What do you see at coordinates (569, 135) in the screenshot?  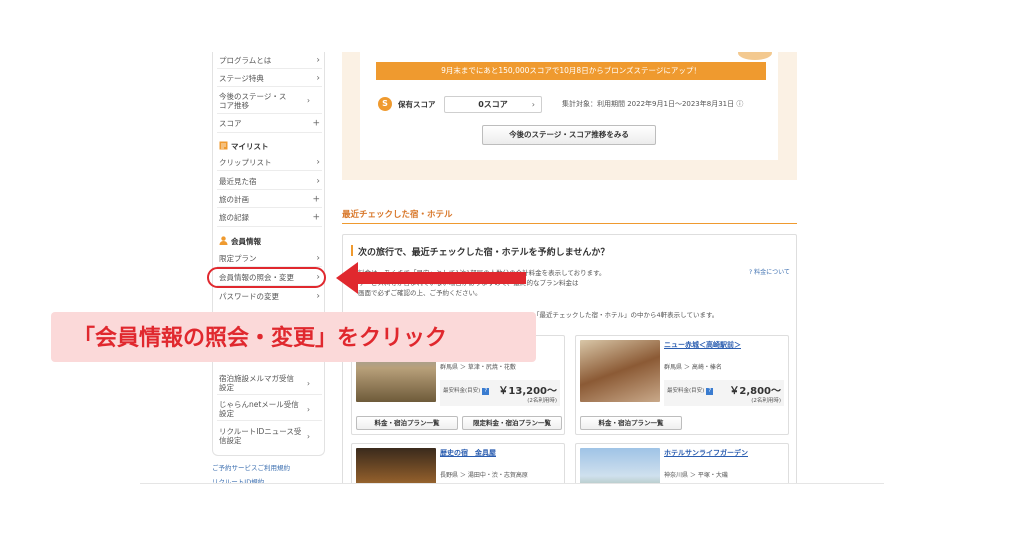 I see `stage-trend-button: 今後のステージ・スコア推移をみる` at bounding box center [569, 135].